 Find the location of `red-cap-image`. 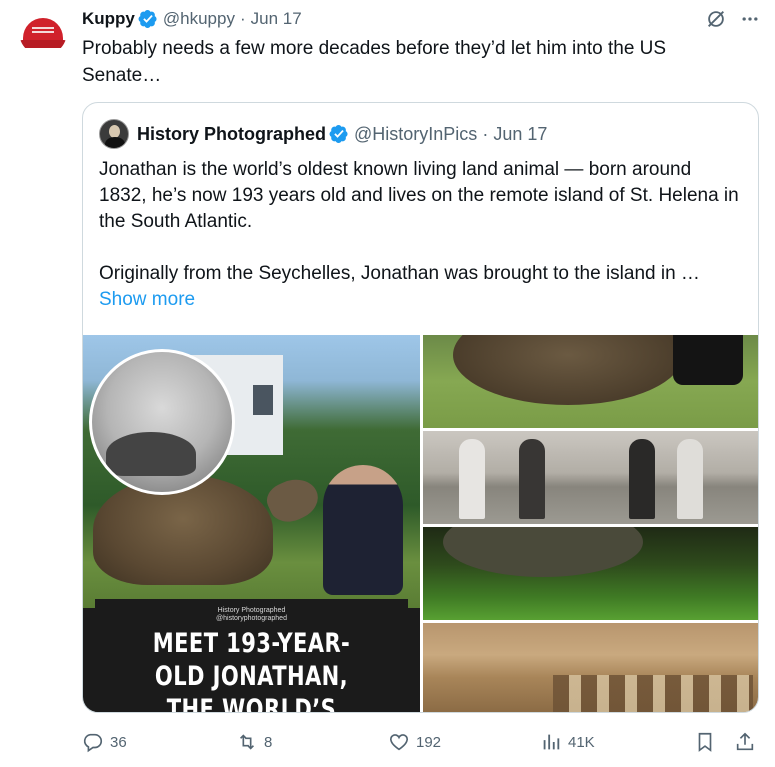

red-cap-image is located at coordinates (43, 33).